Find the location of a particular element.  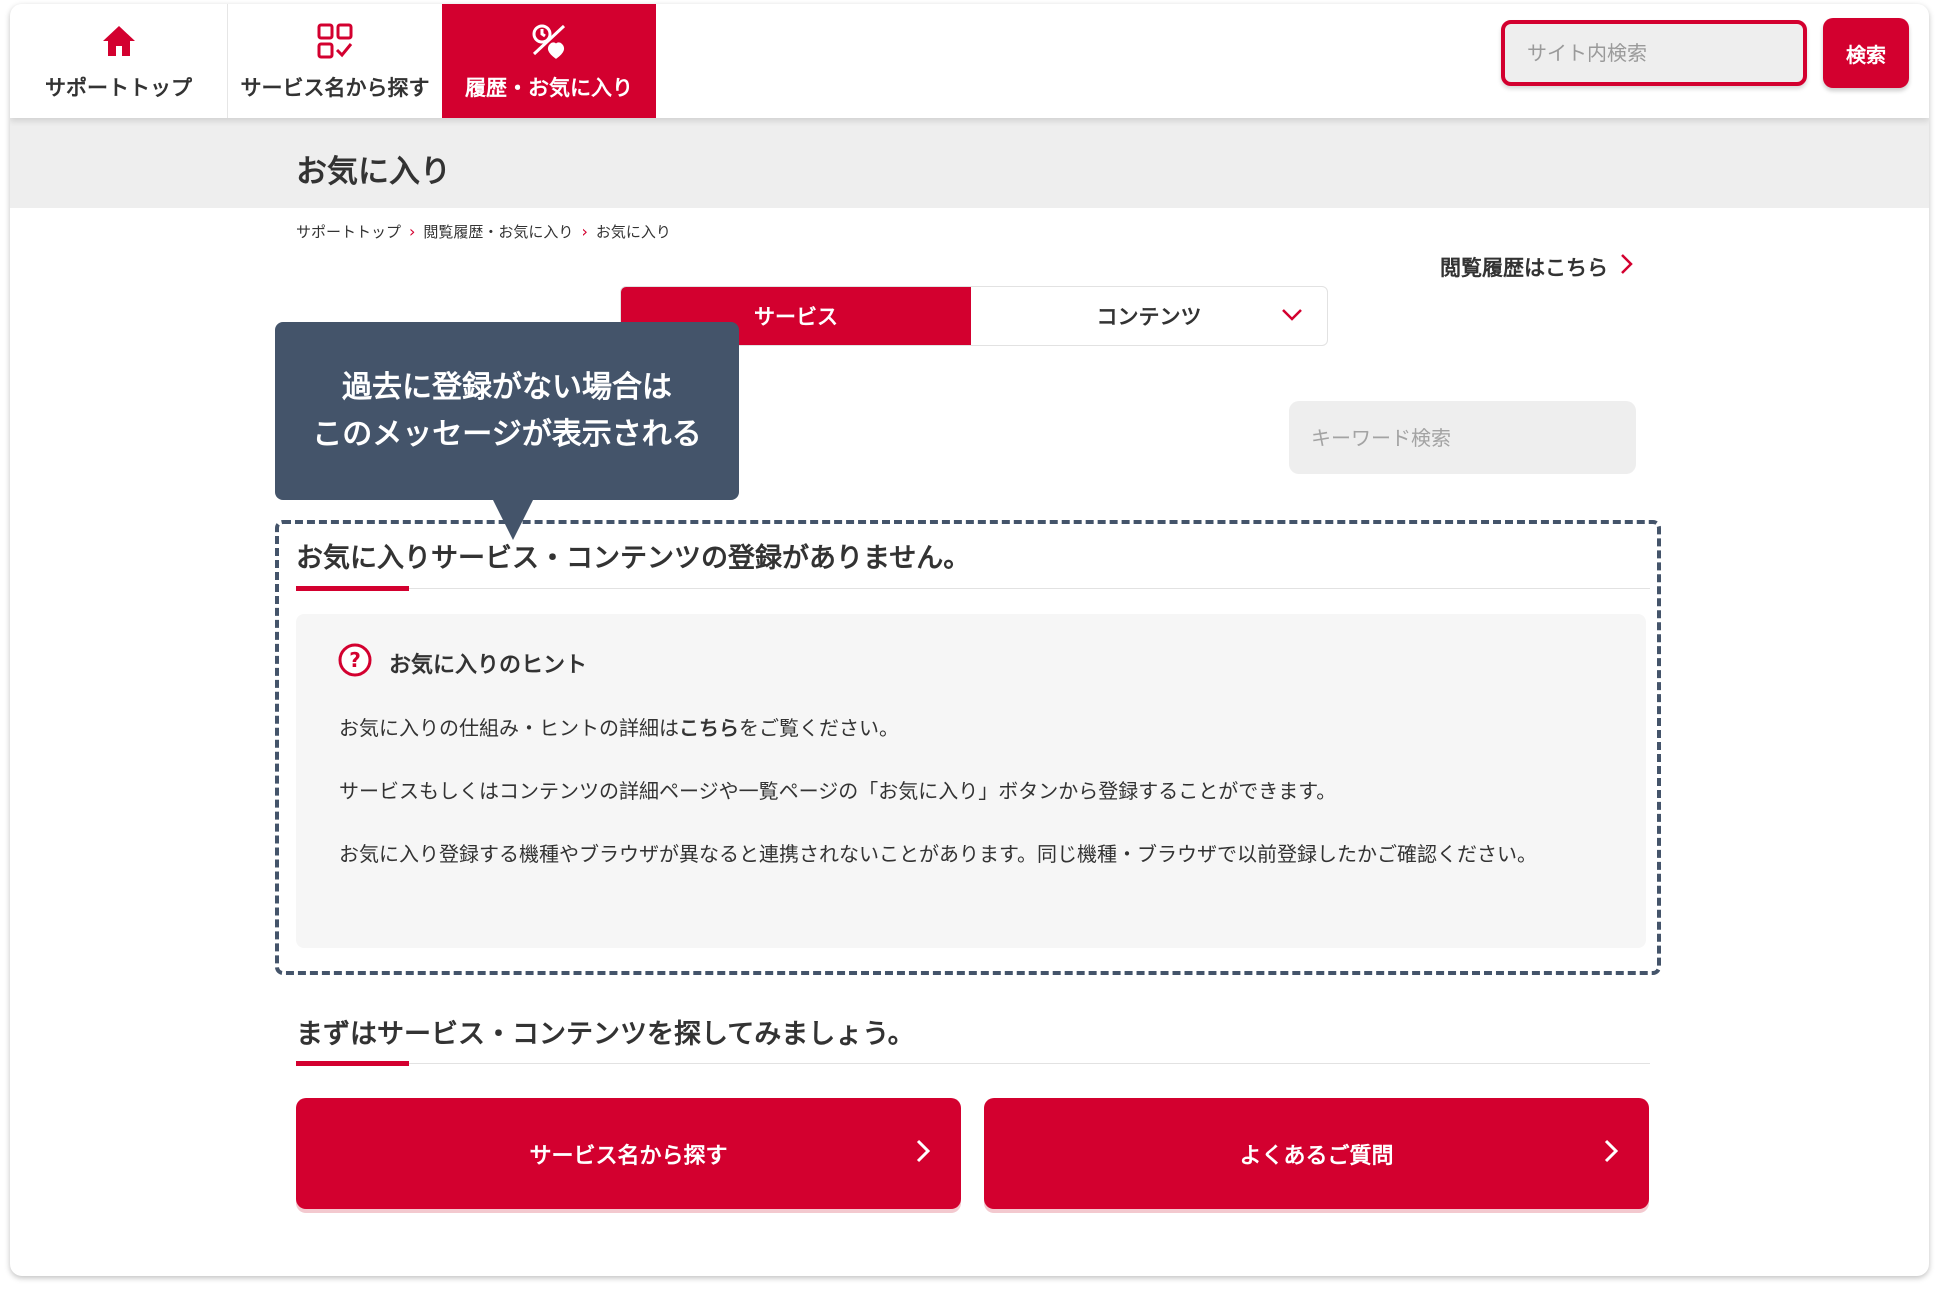

hint-title: お気に入りのヒント is located at coordinates (488, 665).